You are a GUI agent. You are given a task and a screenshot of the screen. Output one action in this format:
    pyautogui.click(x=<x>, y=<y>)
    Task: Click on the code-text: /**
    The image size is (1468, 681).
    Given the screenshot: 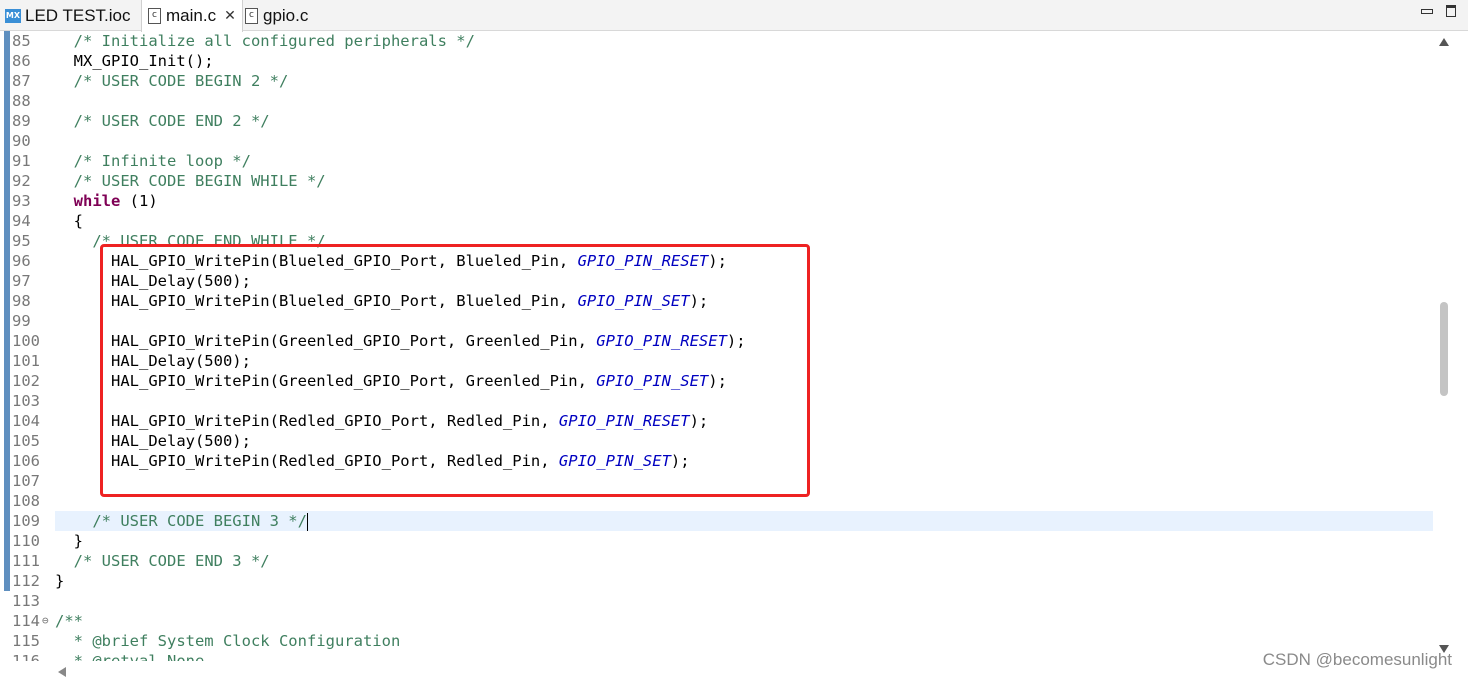 What is the action you would take?
    pyautogui.click(x=69, y=621)
    